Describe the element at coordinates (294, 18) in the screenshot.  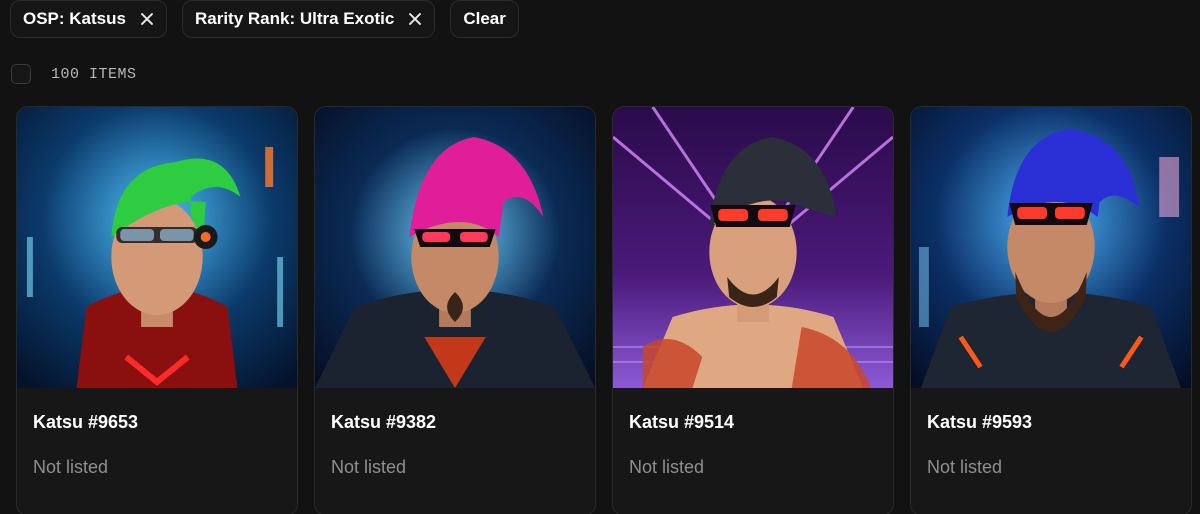
I see `filter-chip-label: Rarity Rank: Ultra Exotic` at that location.